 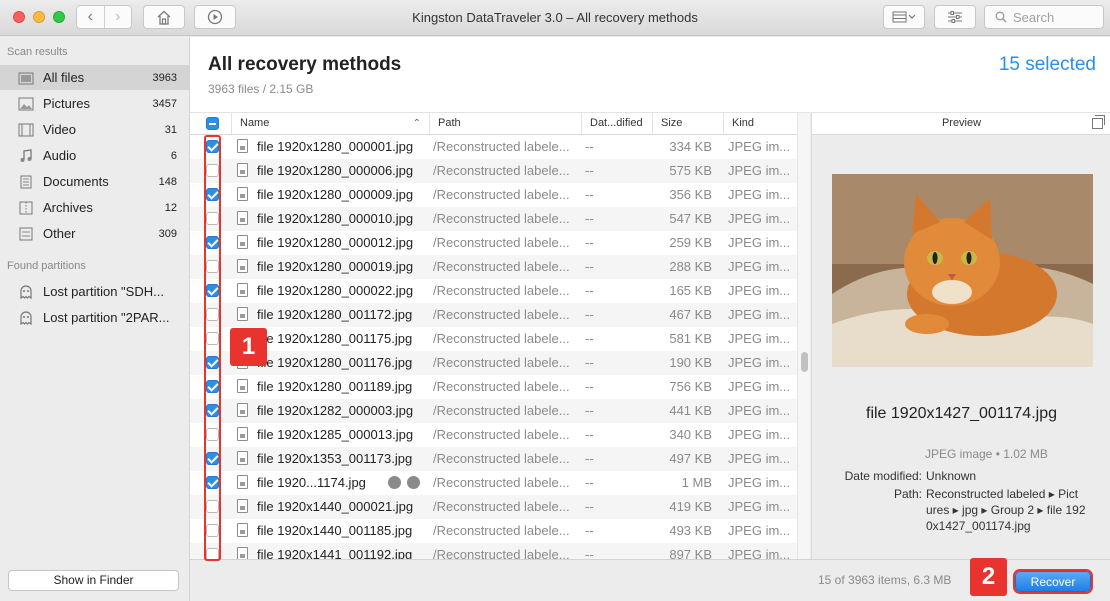 I want to click on file-name: file 1920x1282_000003.jpg, so click(x=335, y=410).